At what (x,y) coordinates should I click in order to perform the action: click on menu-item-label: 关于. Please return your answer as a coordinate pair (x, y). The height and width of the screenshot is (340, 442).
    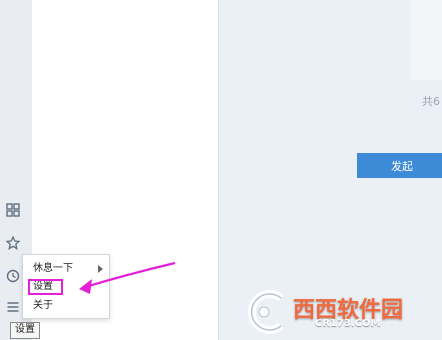
    Looking at the image, I should click on (43, 305).